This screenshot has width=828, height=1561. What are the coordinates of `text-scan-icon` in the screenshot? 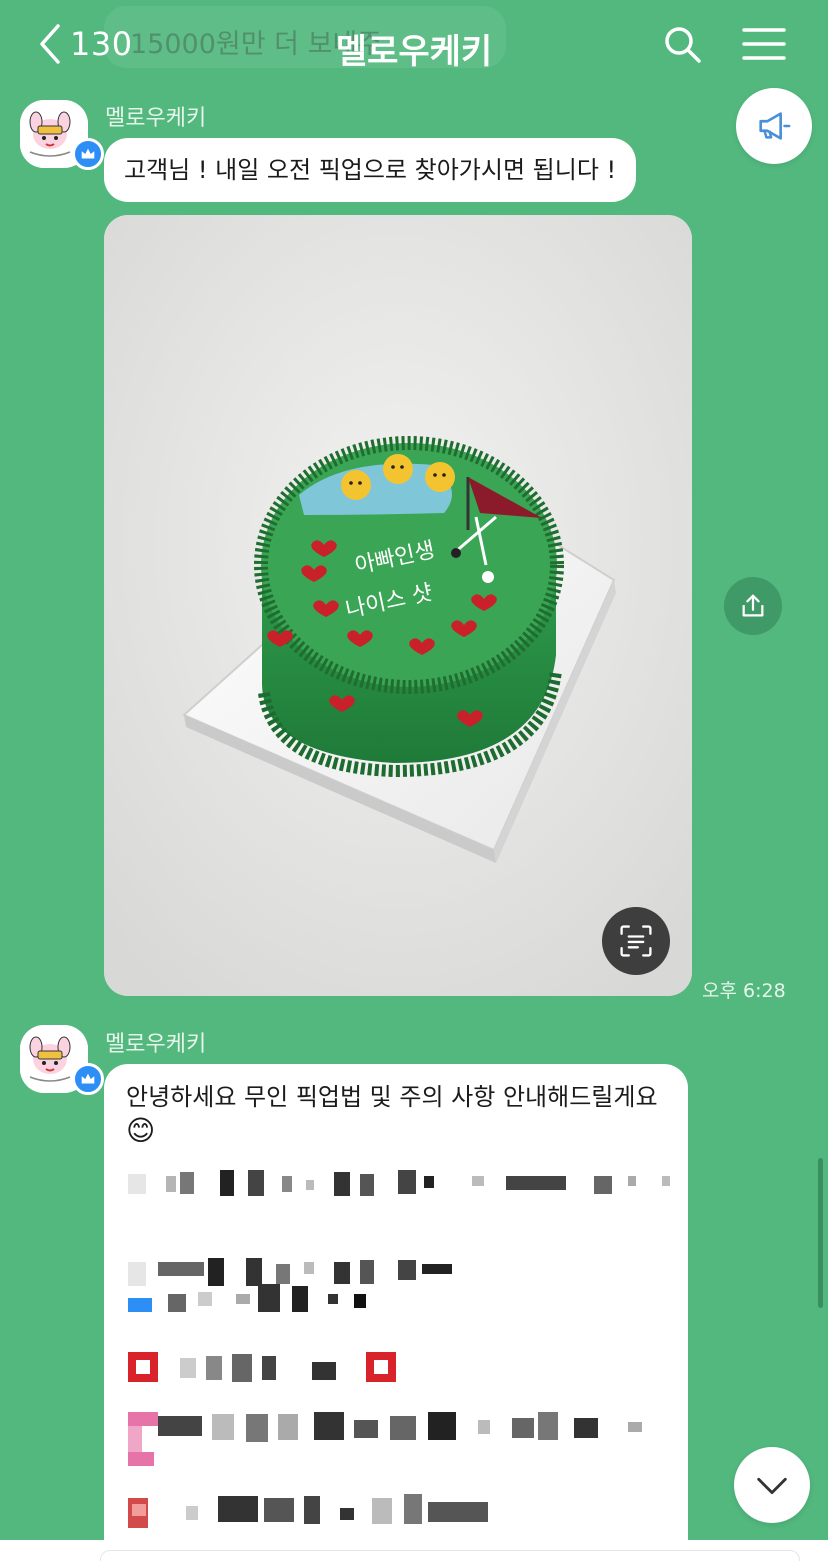 It's located at (636, 941).